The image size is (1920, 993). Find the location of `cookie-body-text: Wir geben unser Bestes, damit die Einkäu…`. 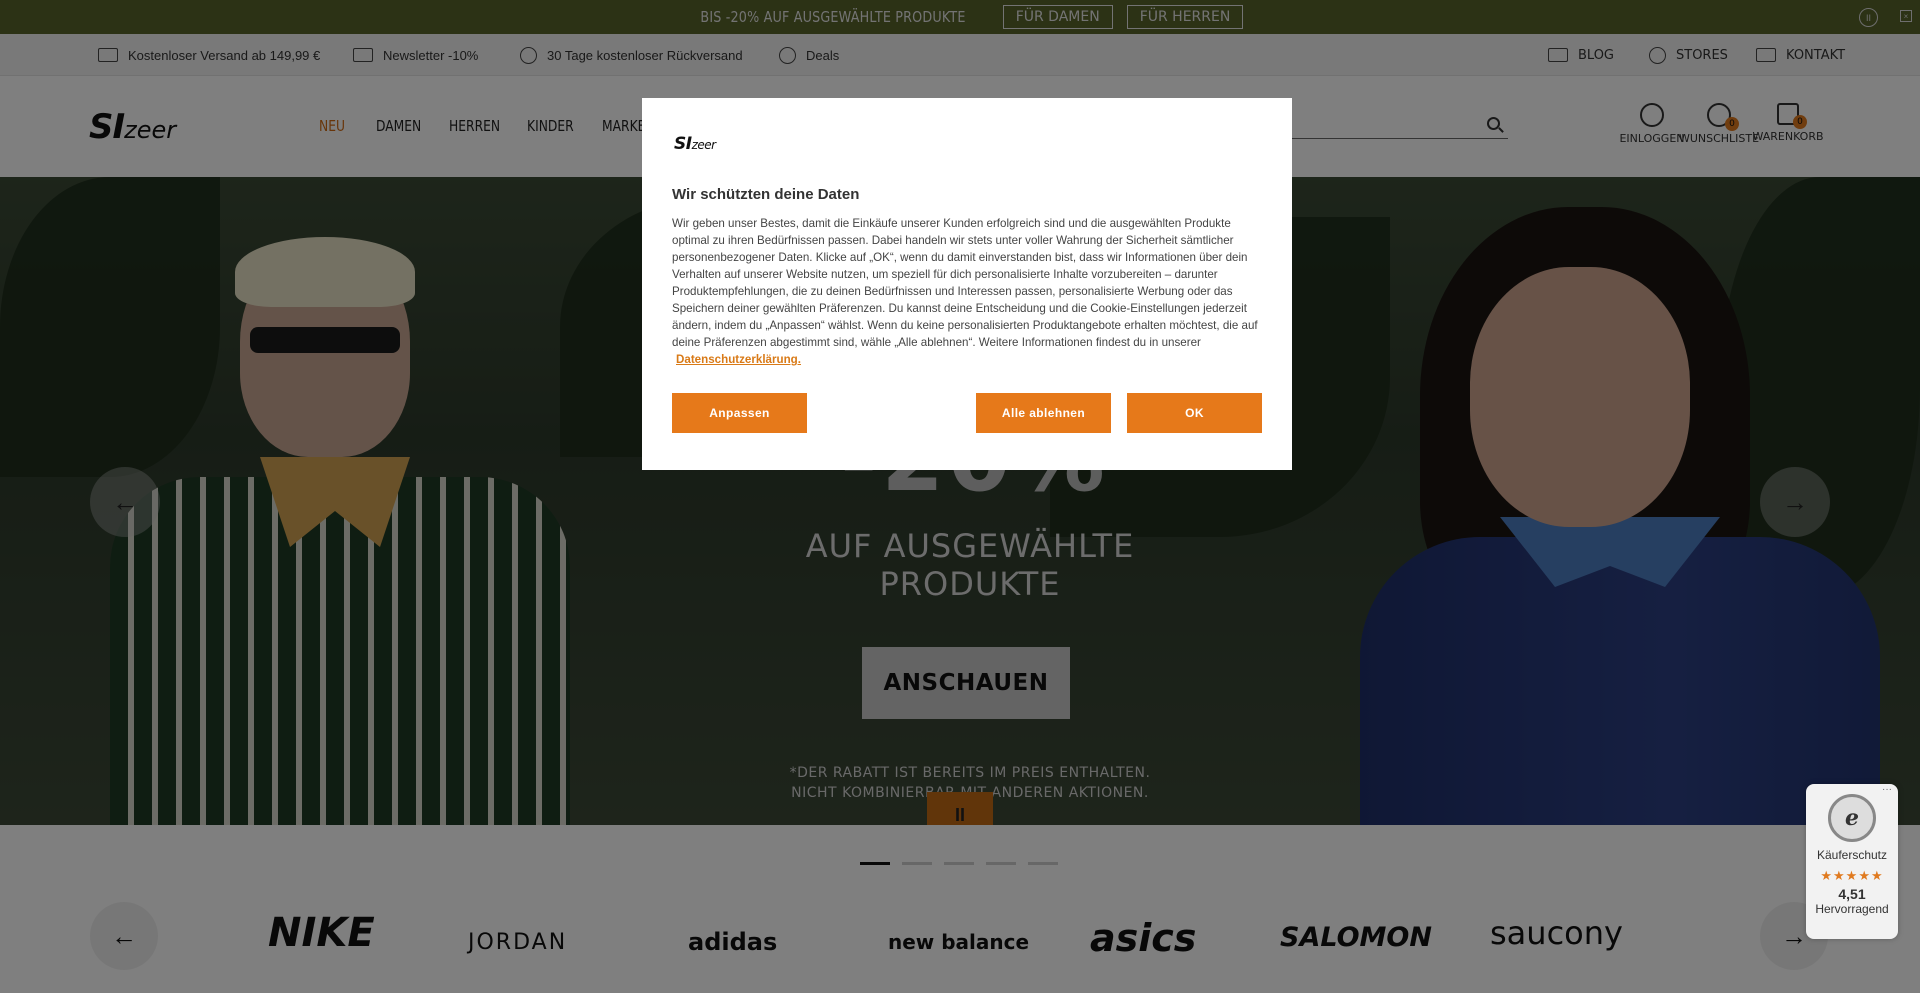

cookie-body-text: Wir geben unser Bestes, damit die Einkäu… is located at coordinates (965, 283).